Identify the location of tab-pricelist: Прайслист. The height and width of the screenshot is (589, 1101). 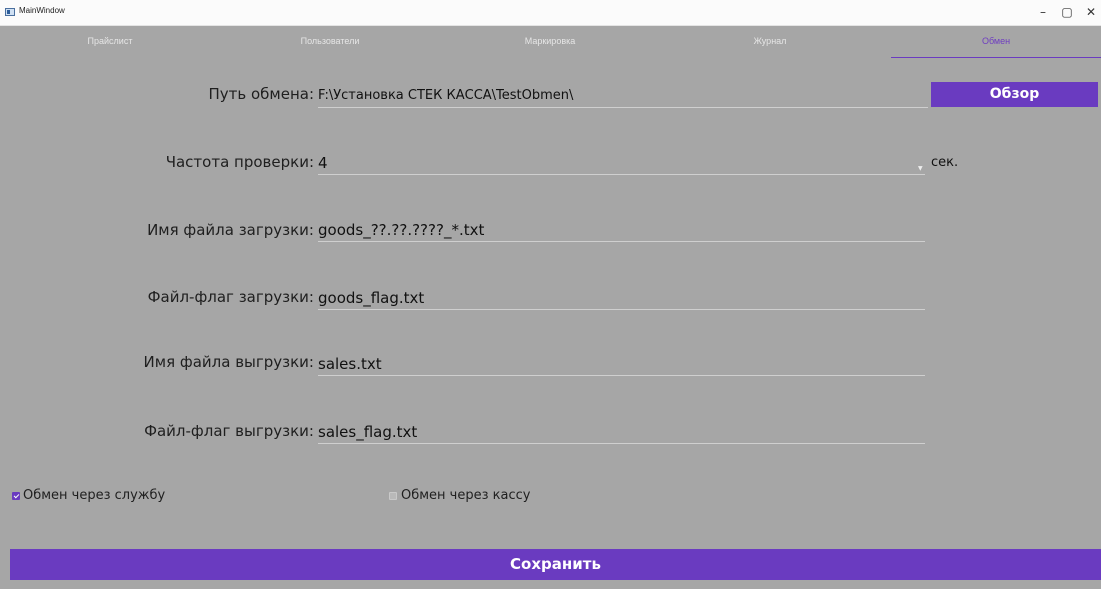
(110, 43).